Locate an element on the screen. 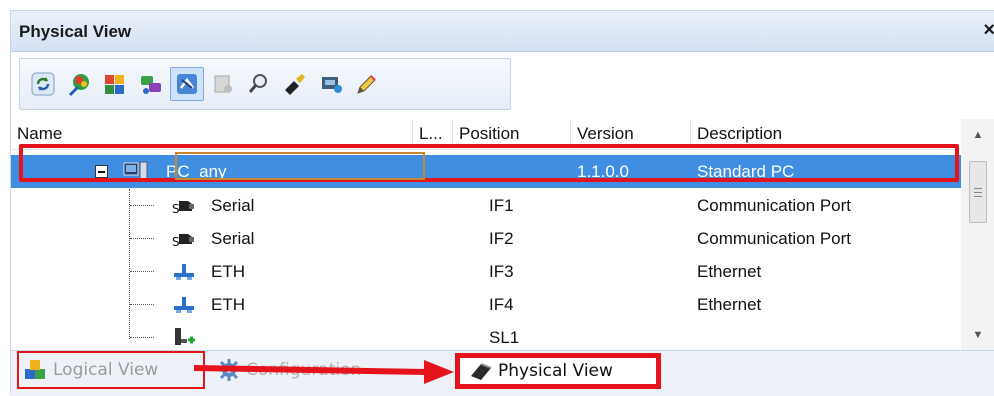 This screenshot has width=994, height=396. color-palette-icon is located at coordinates (79, 85).